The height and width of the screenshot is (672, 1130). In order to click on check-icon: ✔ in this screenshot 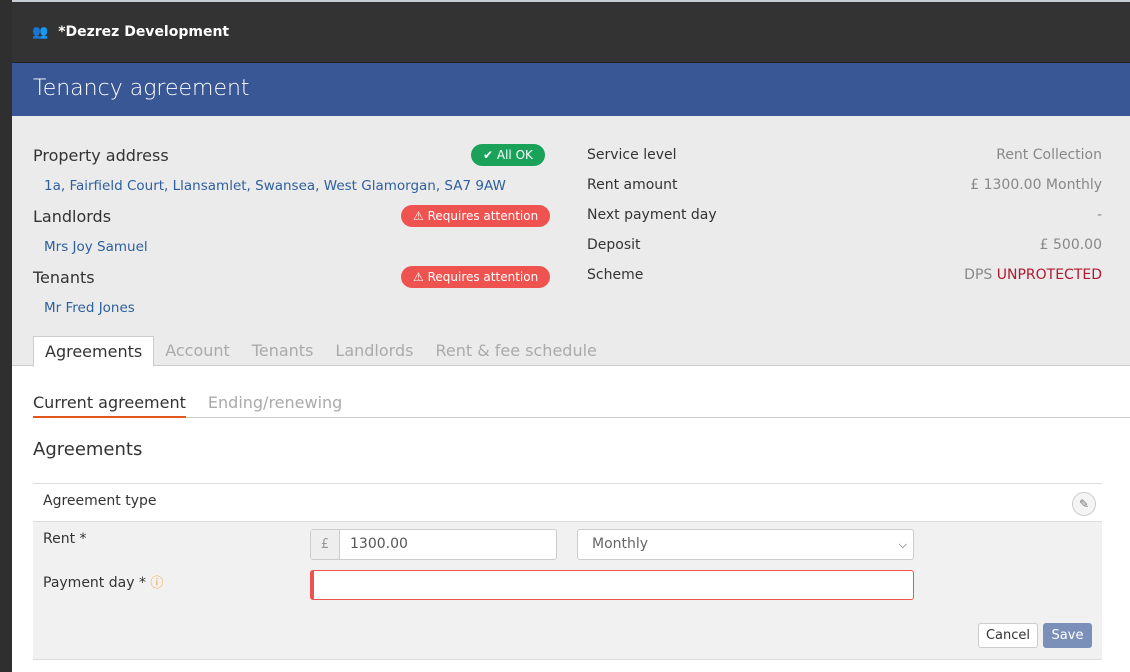, I will do `click(490, 155)`.